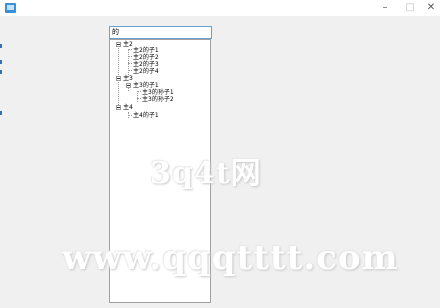 This screenshot has width=440, height=308. I want to click on left-edge-marks, so click(1, 162).